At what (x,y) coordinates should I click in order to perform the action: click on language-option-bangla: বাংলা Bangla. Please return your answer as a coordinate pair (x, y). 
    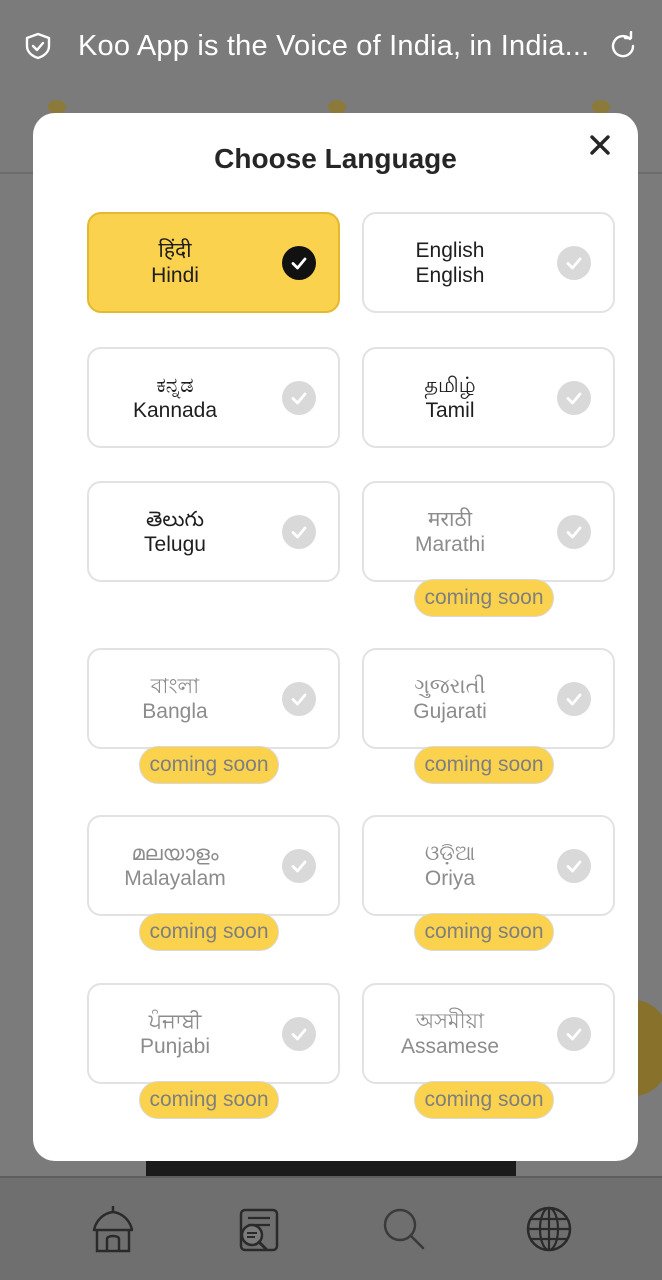
    Looking at the image, I should click on (213, 698).